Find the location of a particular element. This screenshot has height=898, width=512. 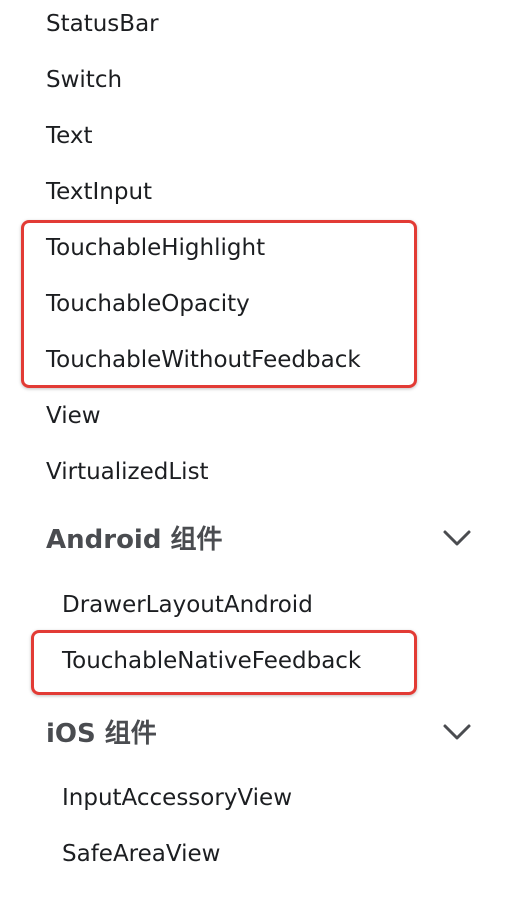

nav-item-touchablewithoutfeedback: TouchableWithoutFeedback is located at coordinates (203, 360).